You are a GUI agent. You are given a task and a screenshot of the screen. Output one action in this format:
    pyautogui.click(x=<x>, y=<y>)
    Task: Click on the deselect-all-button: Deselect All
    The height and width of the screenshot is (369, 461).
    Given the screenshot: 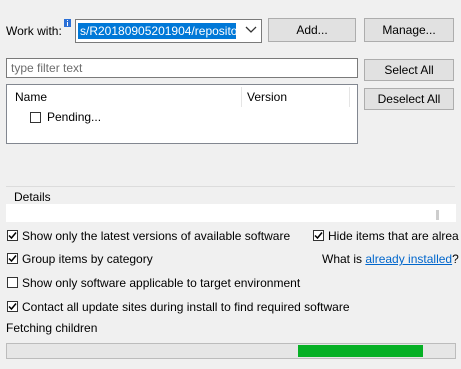 What is the action you would take?
    pyautogui.click(x=409, y=99)
    